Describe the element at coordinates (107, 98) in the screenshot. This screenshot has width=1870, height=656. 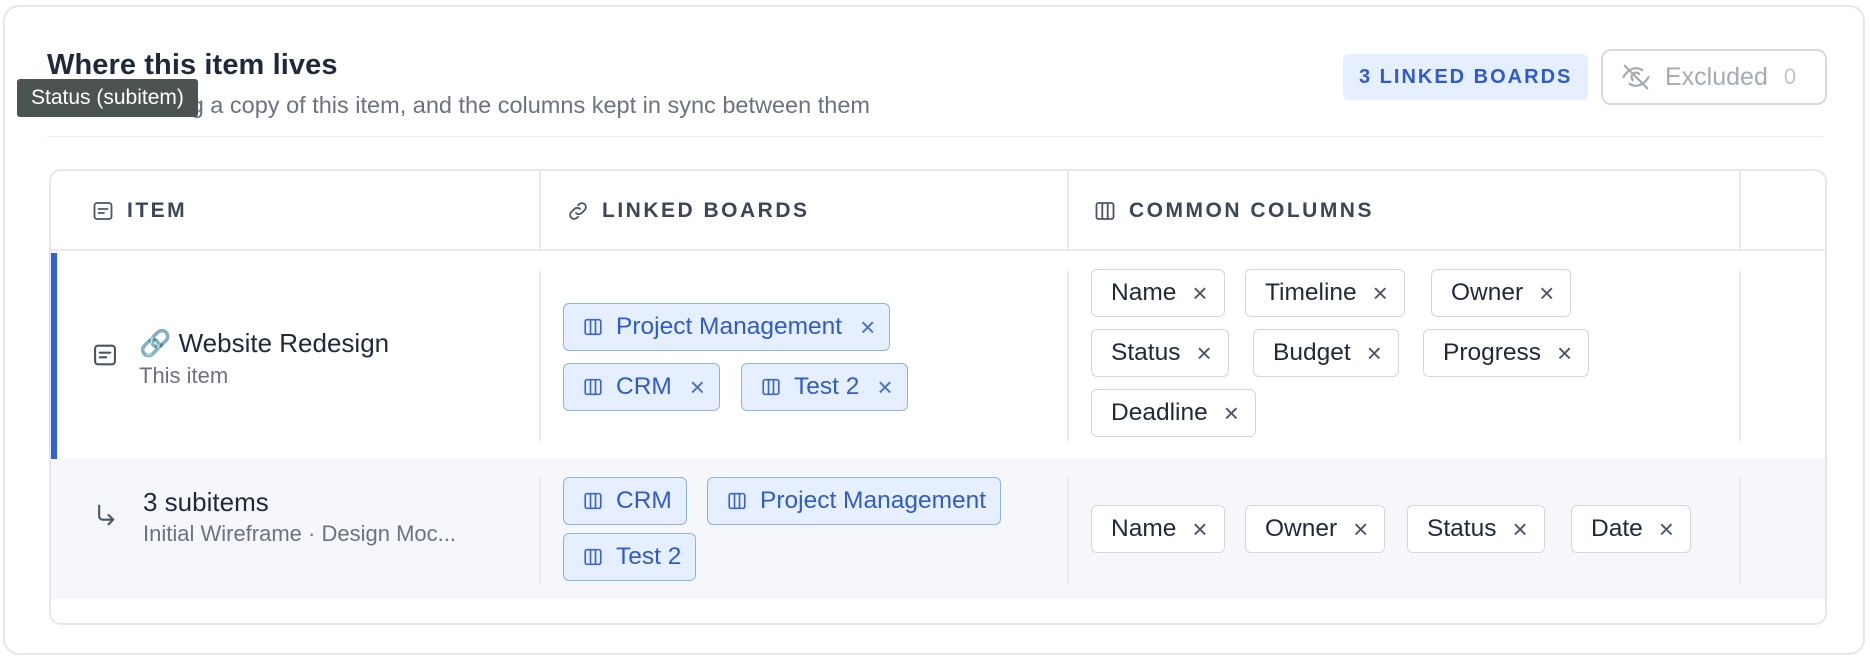
I see `tooltip: Status (subitem)` at that location.